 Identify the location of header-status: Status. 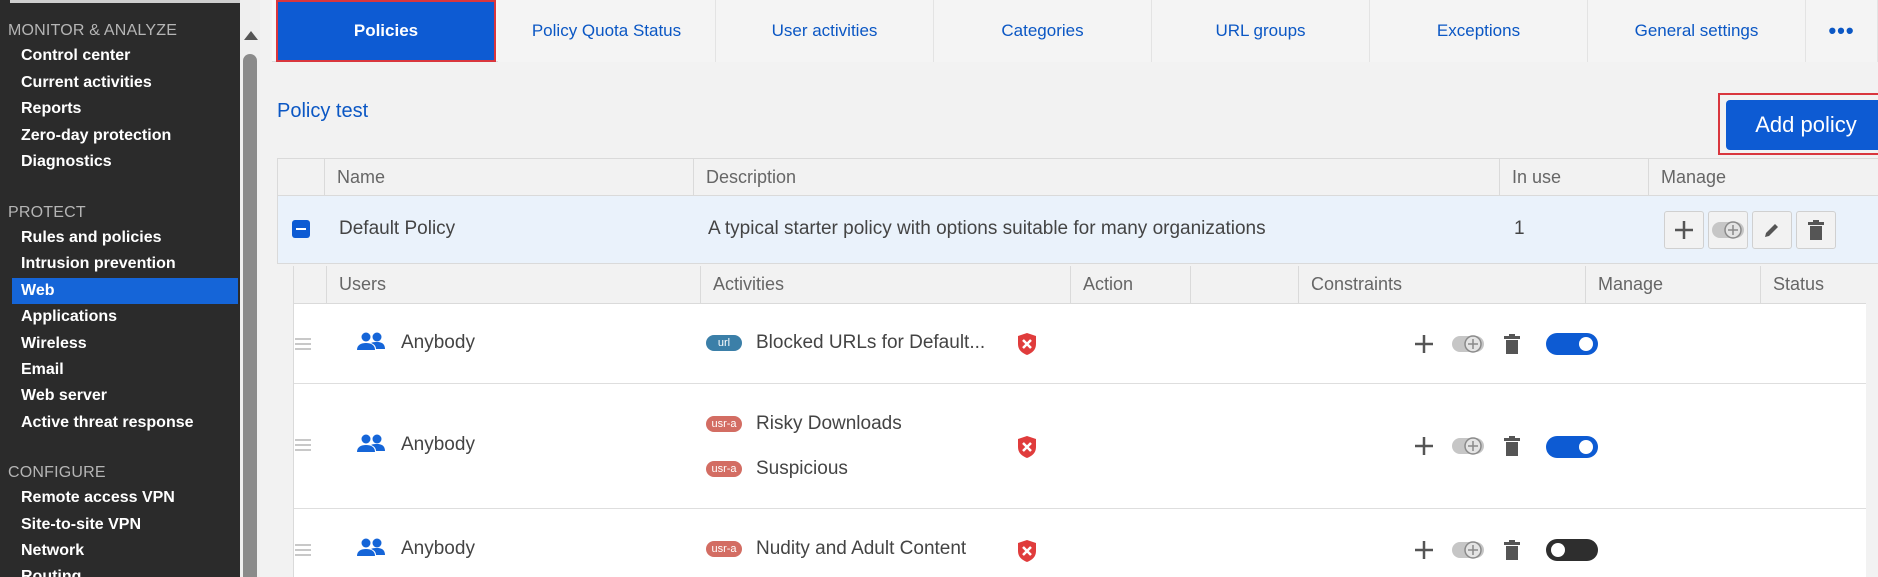
(1813, 285).